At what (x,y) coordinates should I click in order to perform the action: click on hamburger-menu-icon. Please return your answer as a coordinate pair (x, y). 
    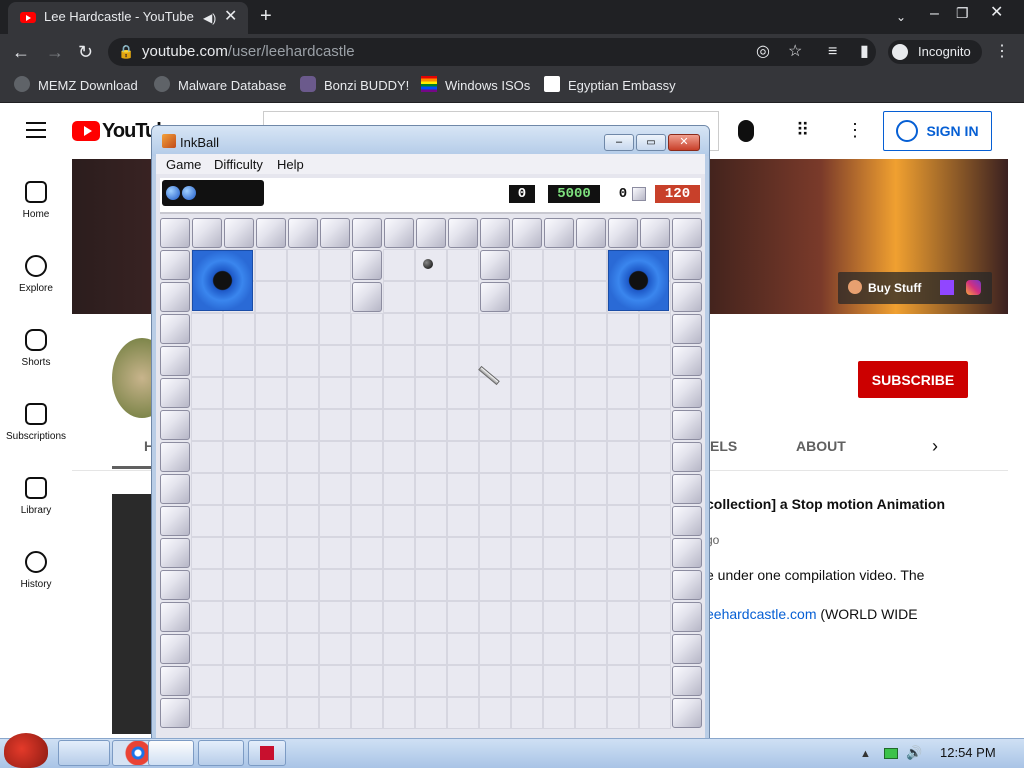
    Looking at the image, I should click on (36, 130).